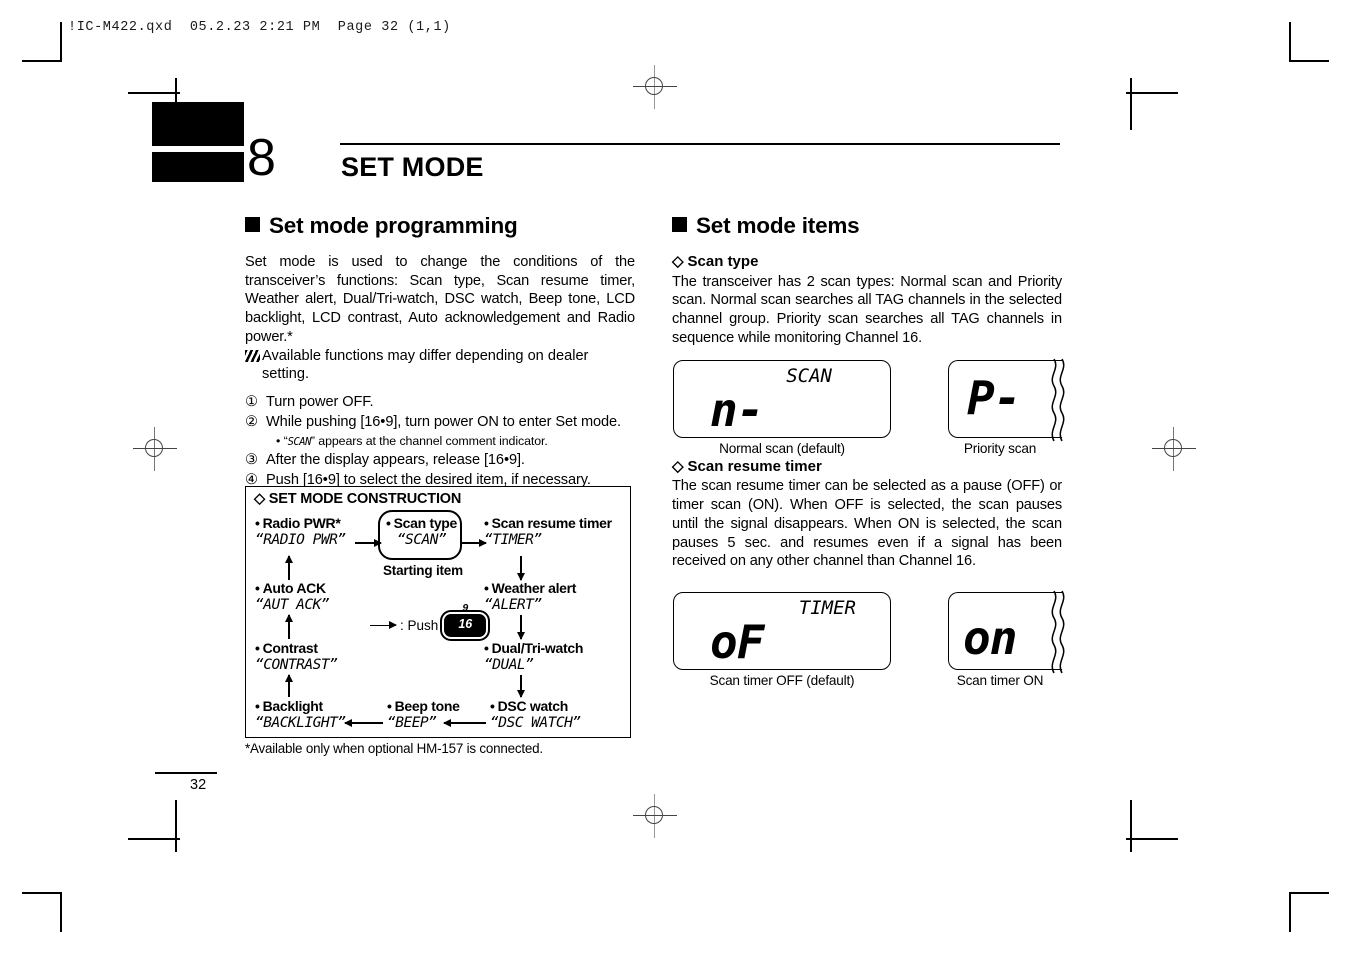 This screenshot has width=1351, height=954. I want to click on section-heading-label: Set mode programming, so click(393, 225).